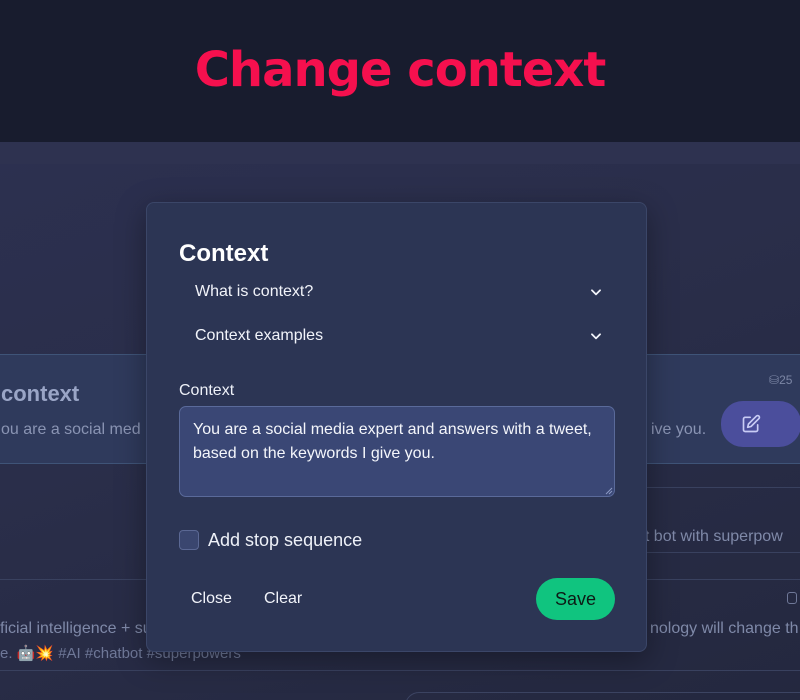 Image resolution: width=800 pixels, height=700 pixels. I want to click on modal-title: Context, so click(224, 253).